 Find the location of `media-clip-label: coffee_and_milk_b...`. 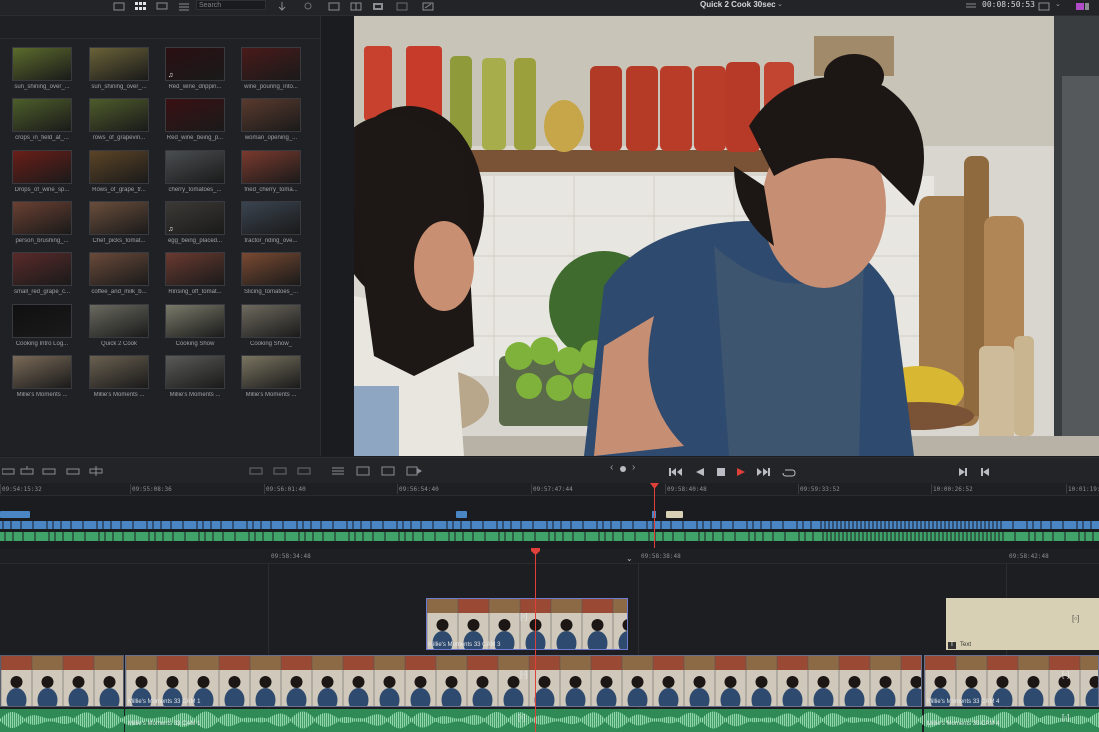

media-clip-label: coffee_and_milk_b... is located at coordinates (119, 292).